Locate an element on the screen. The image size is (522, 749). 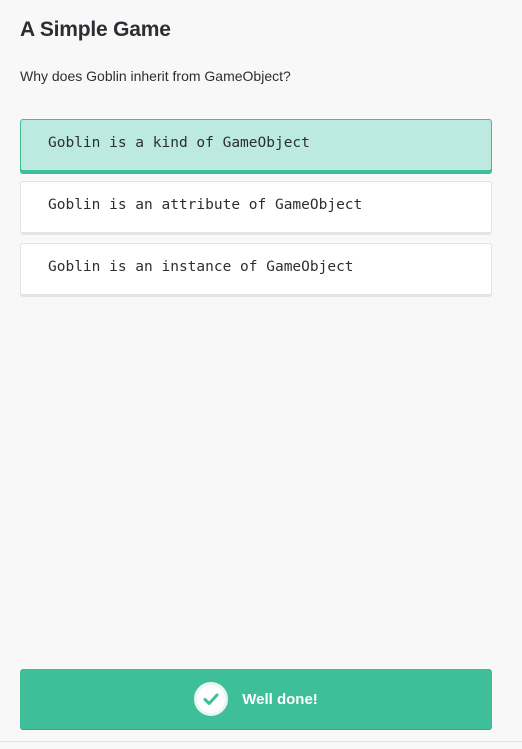
answer-option-3: Goblin is an instance of GameObject is located at coordinates (256, 269).